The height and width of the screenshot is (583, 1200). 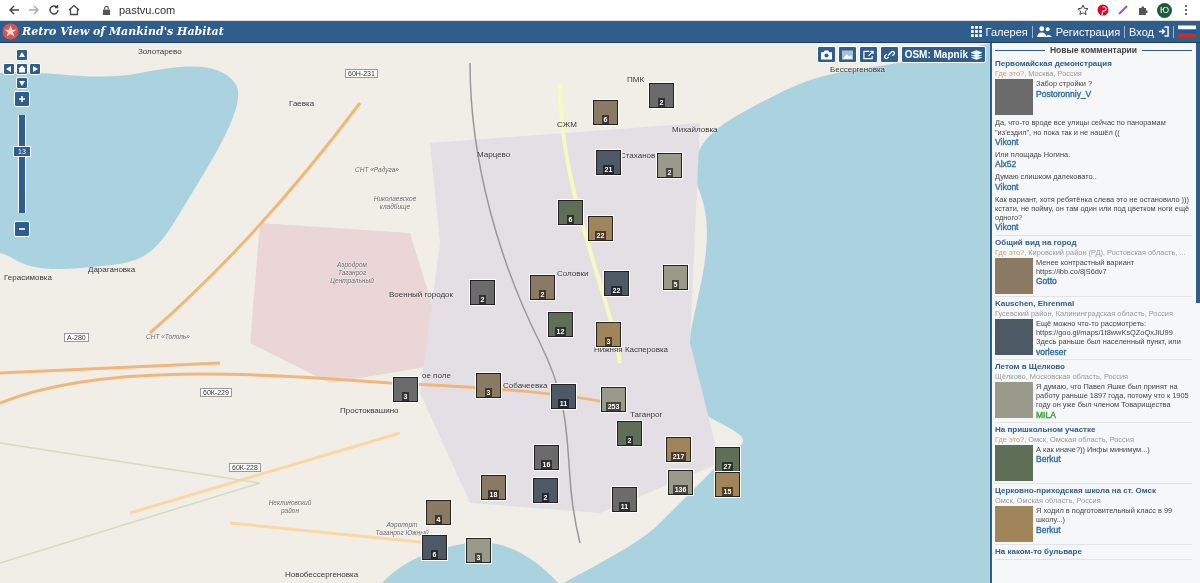 I want to click on place-label: Стаханов, so click(x=638, y=155).